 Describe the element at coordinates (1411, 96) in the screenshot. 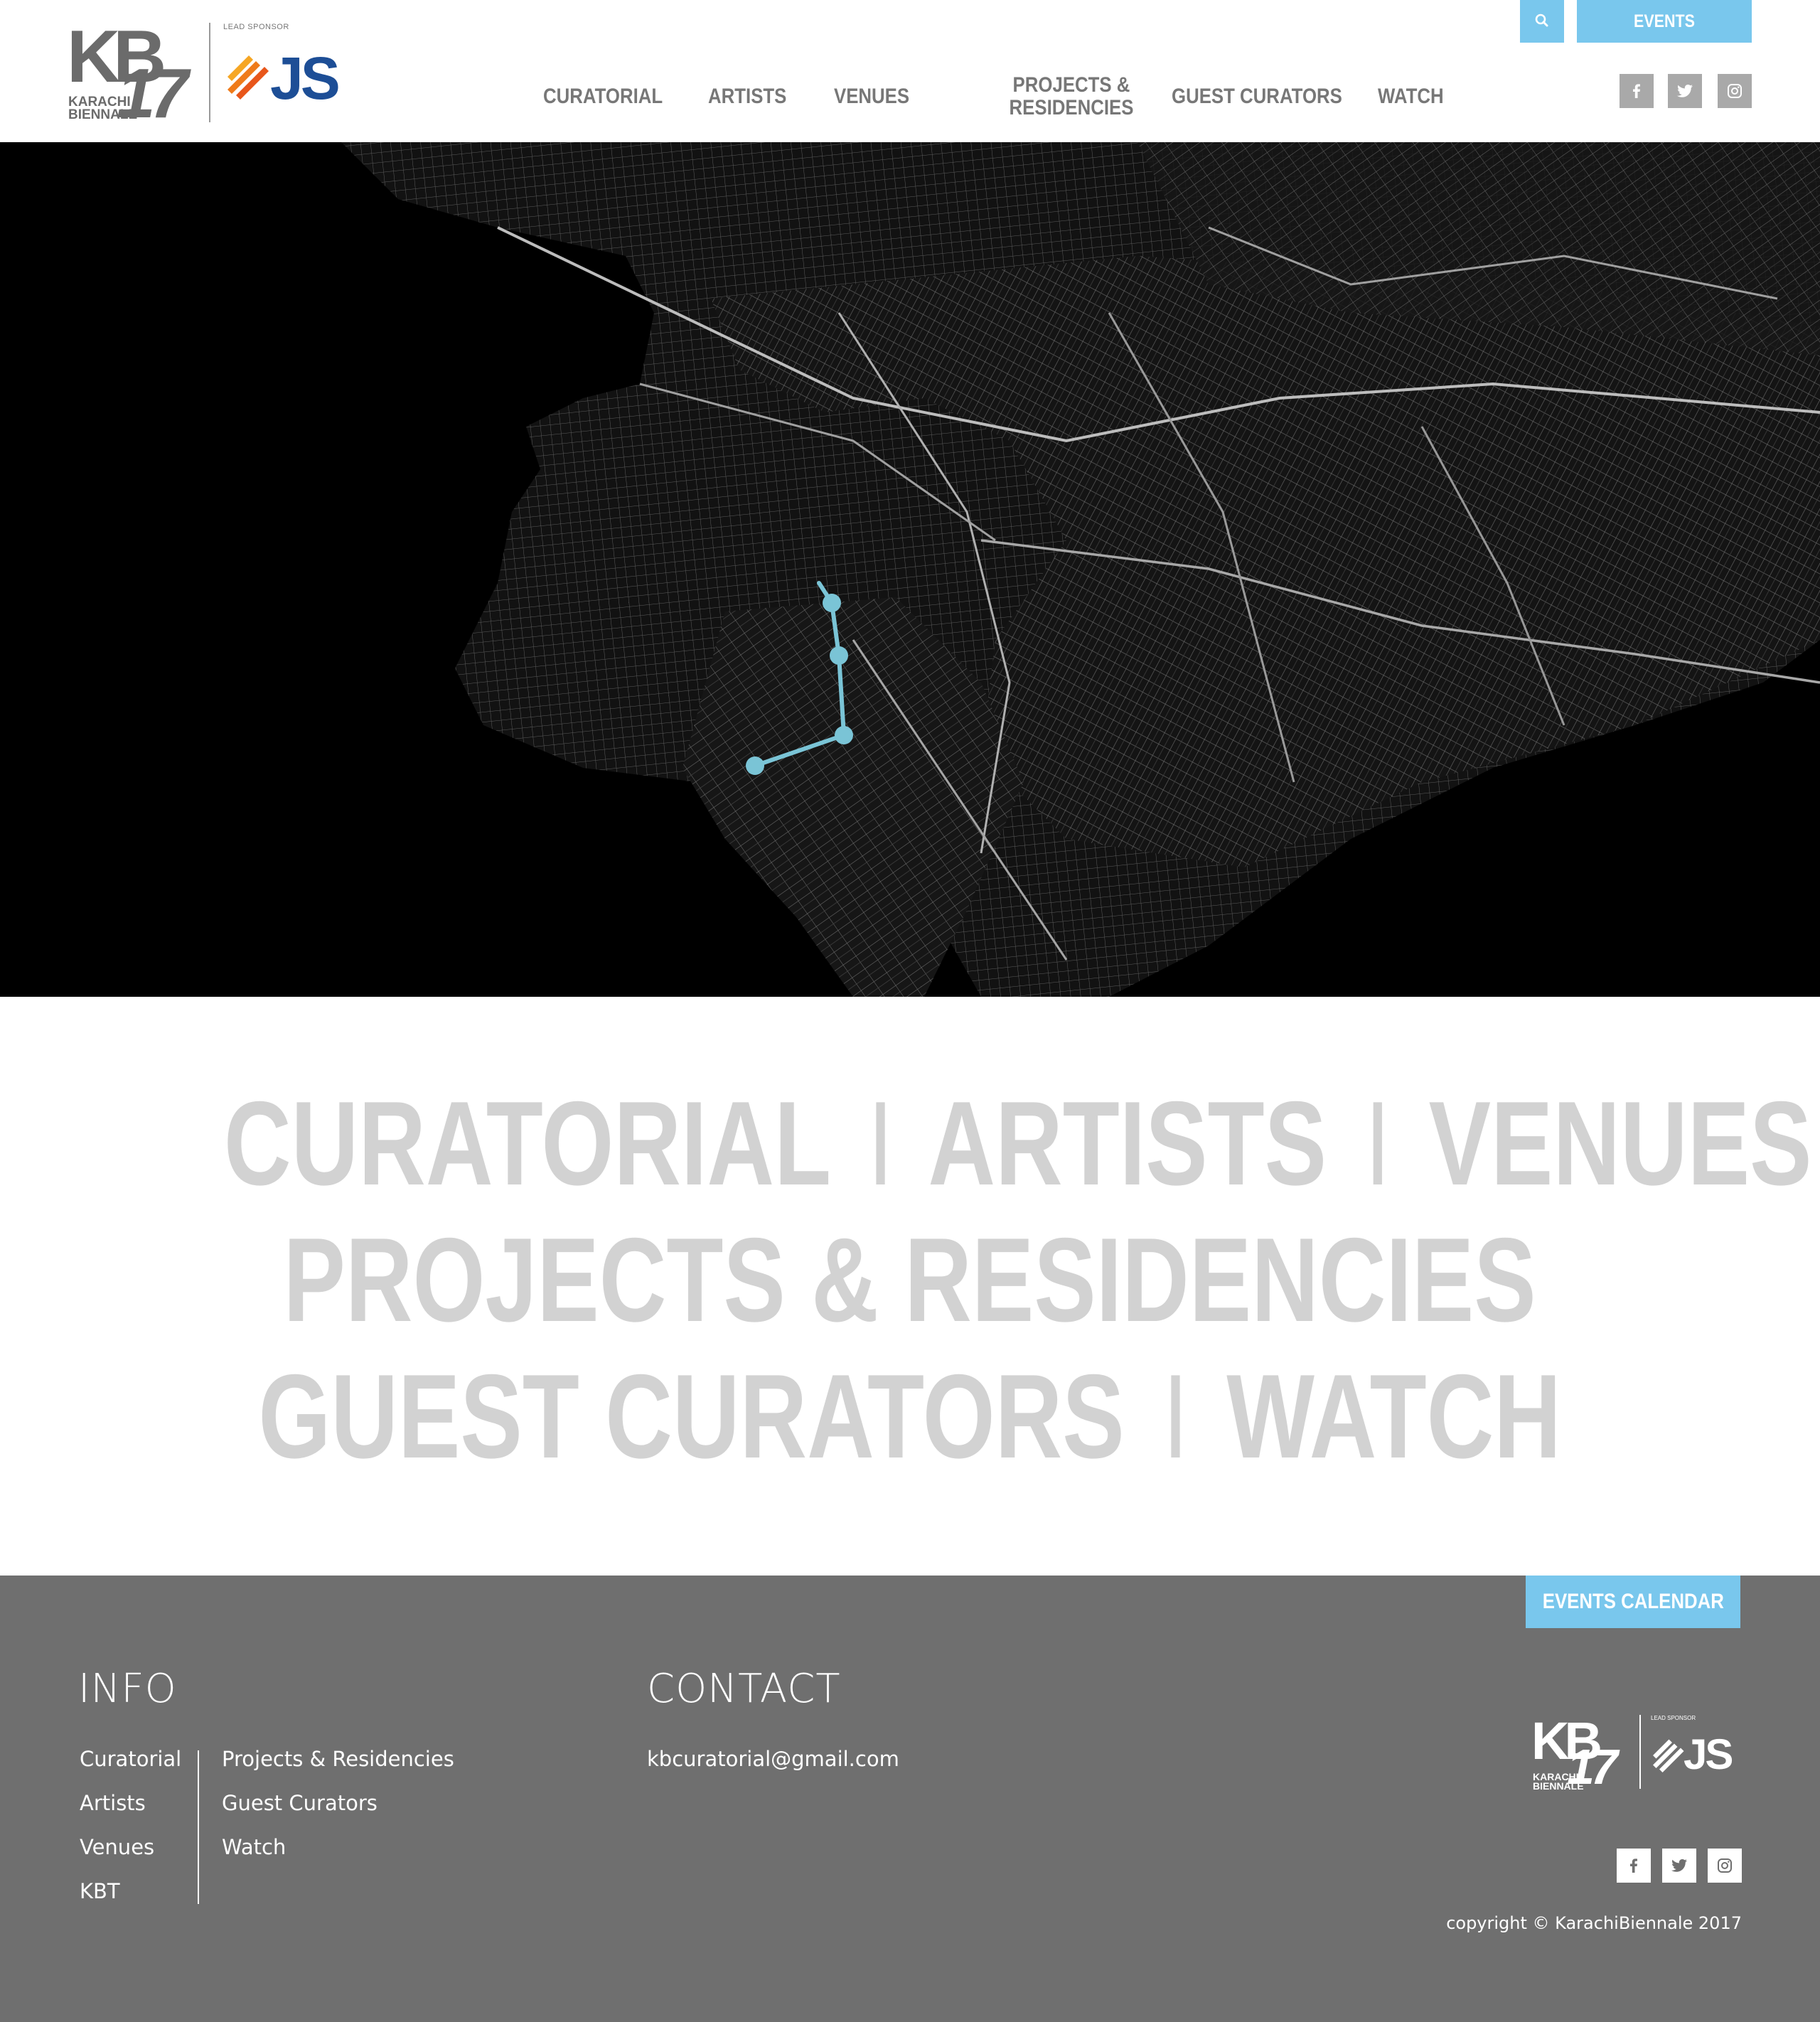

I see `nav-watch: WATCH` at that location.